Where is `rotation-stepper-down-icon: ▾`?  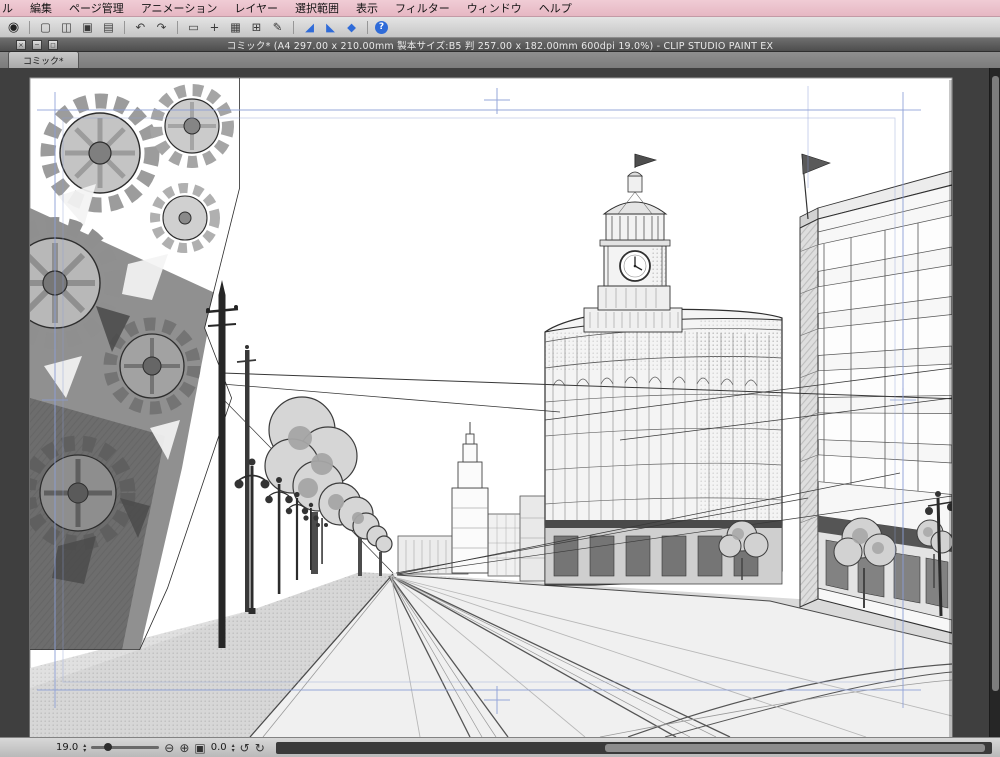
rotation-stepper-down-icon: ▾ is located at coordinates (233, 750).